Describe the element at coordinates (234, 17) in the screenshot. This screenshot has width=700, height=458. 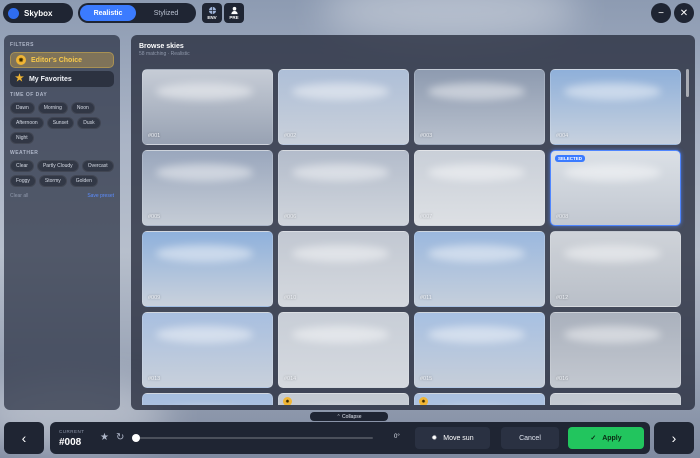
I see `pre-label: PRE` at that location.